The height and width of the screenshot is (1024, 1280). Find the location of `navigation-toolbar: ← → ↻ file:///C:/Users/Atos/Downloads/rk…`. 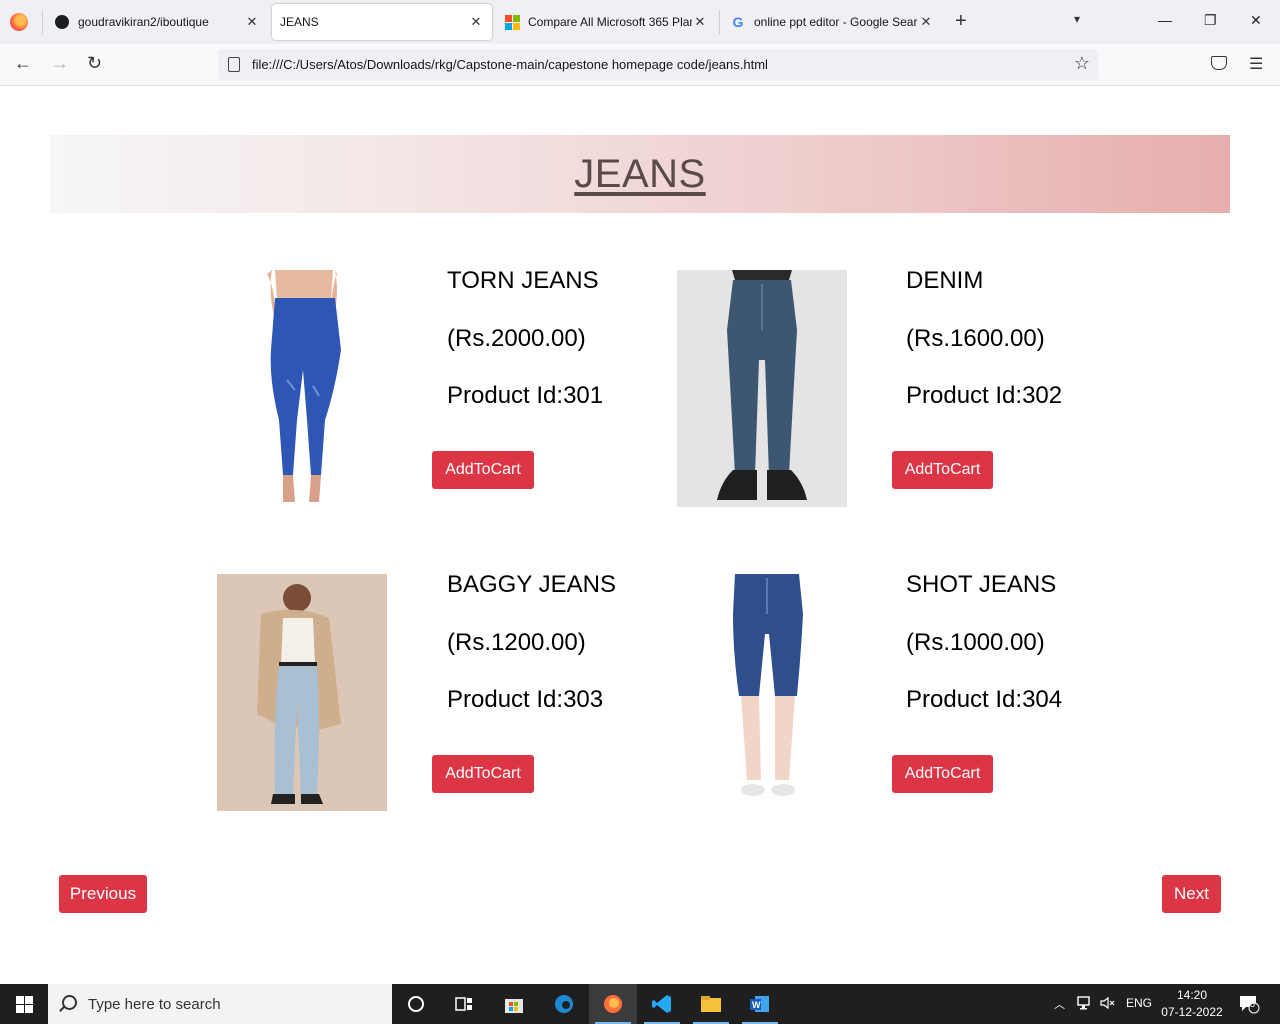

navigation-toolbar: ← → ↻ file:///C:/Users/Atos/Downloads/rk… is located at coordinates (640, 65).